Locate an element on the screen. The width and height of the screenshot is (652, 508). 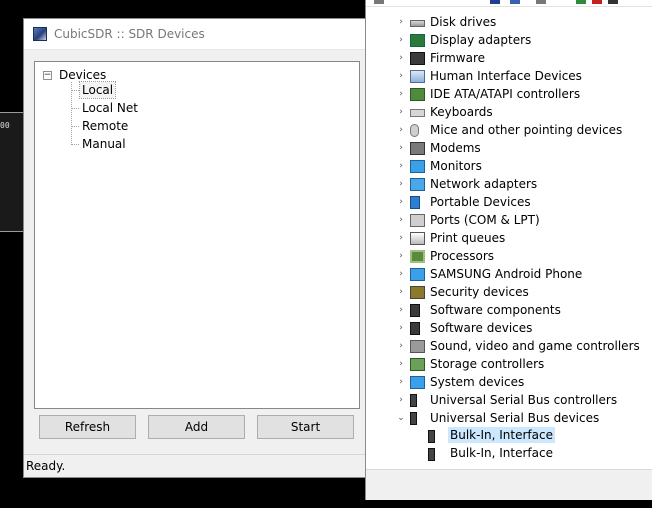
device-category-row: ⌄ Universal Serial Bus devices is located at coordinates (509, 418).